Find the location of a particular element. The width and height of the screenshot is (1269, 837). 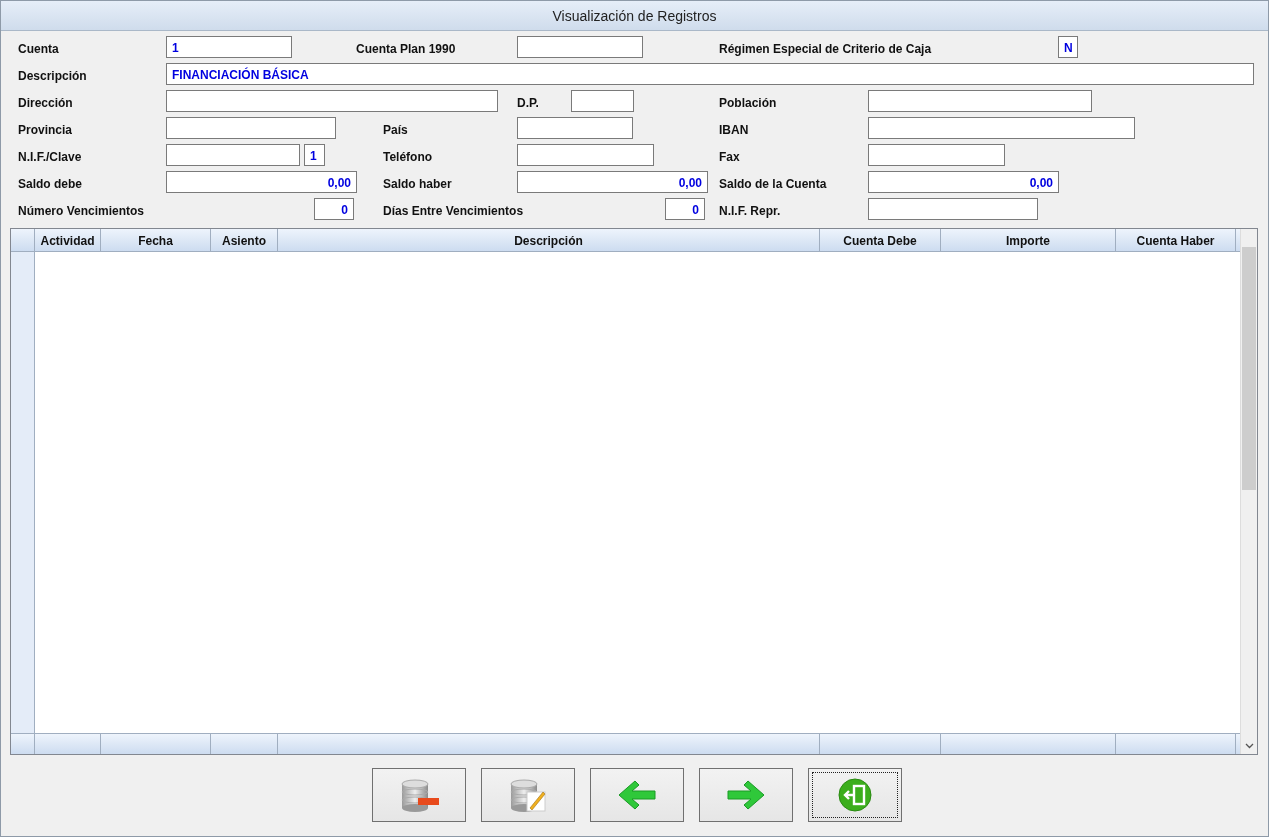

field-label: Descripción is located at coordinates (53, 75).